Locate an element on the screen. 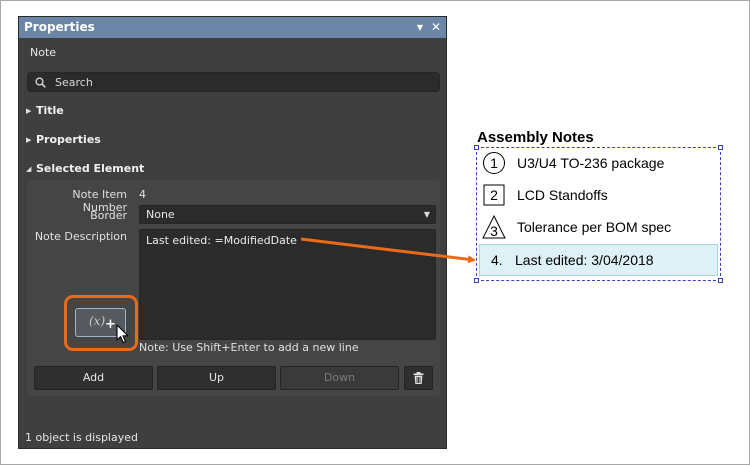  insert-parameter-label: (x) is located at coordinates (97, 321).